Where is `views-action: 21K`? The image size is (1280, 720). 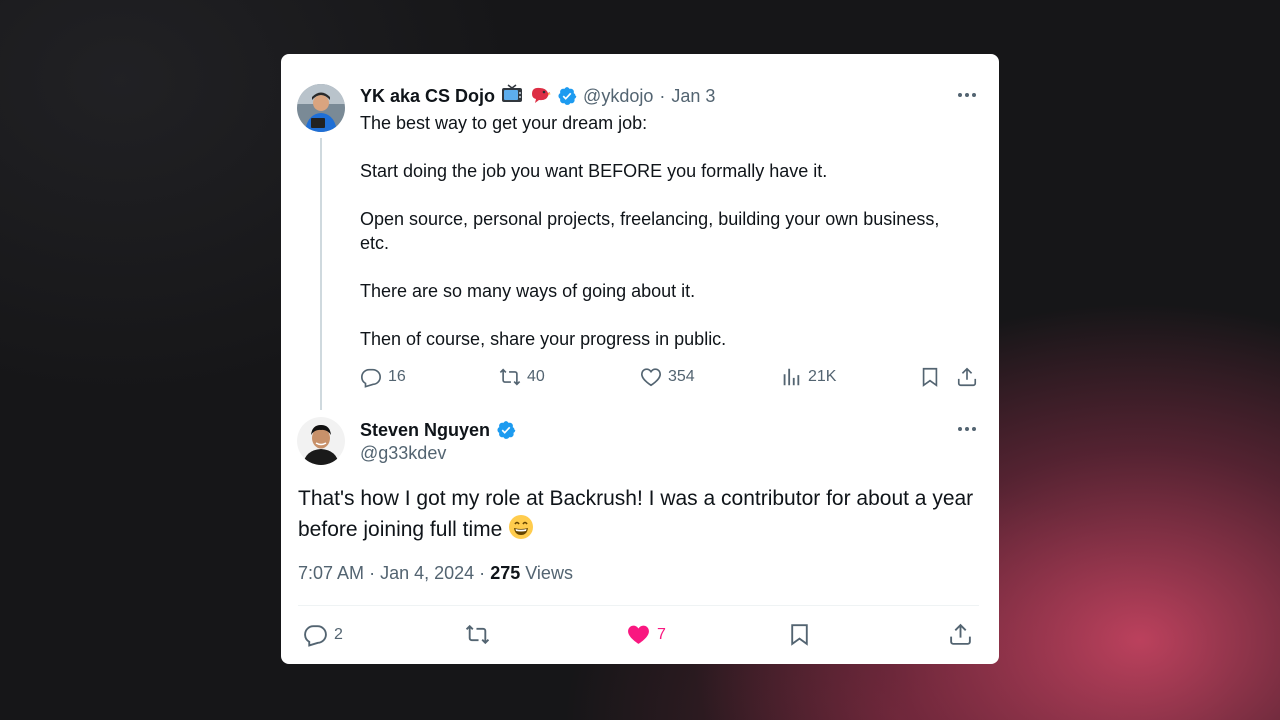 views-action: 21K is located at coordinates (808, 377).